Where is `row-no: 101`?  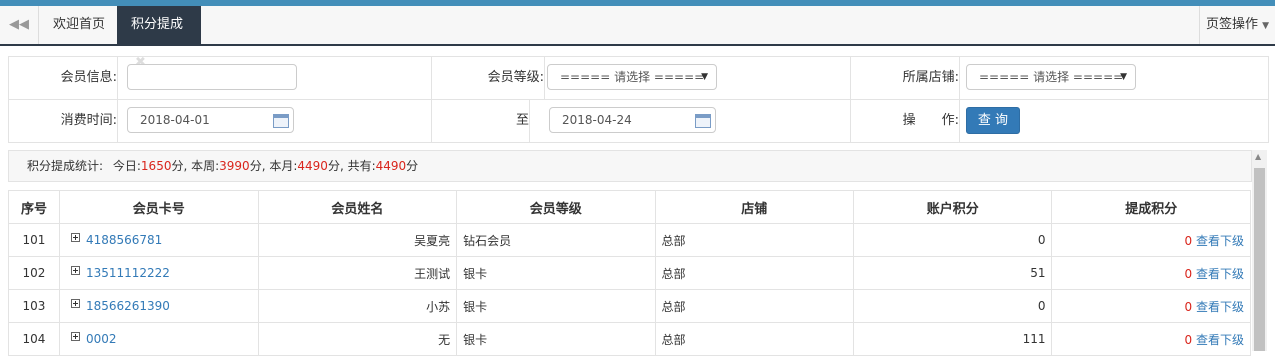
row-no: 101 is located at coordinates (34, 240).